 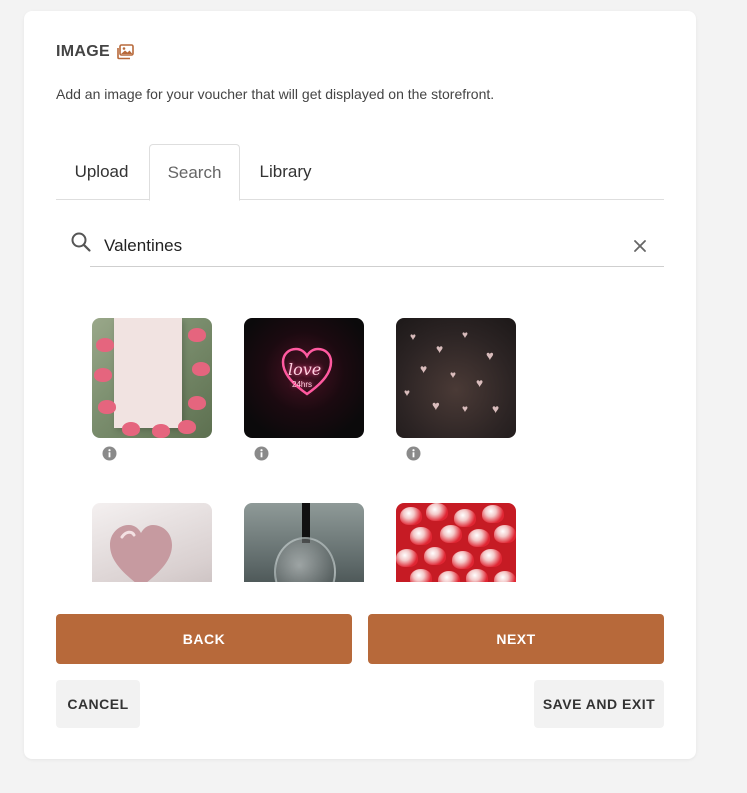 What do you see at coordinates (125, 52) in the screenshot?
I see `images-icon` at bounding box center [125, 52].